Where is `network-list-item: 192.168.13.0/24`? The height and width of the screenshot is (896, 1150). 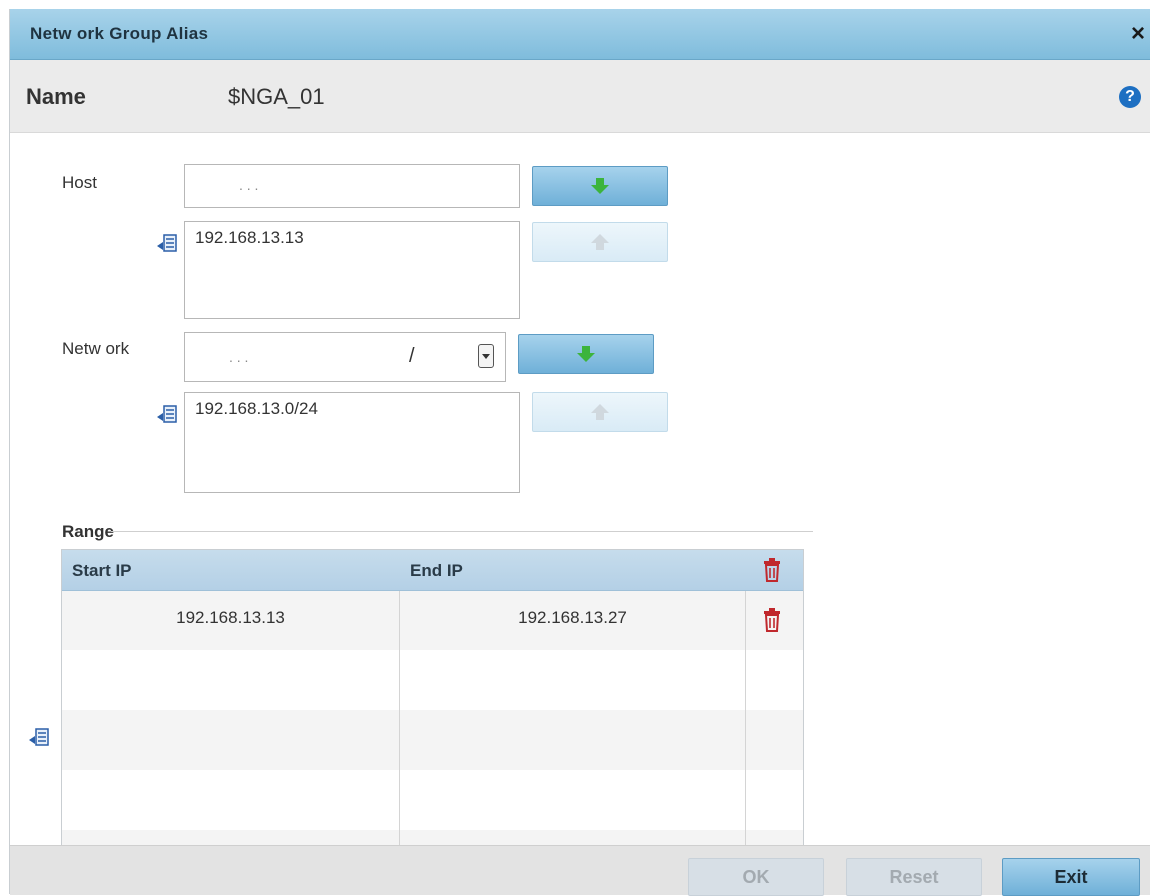
network-list-item: 192.168.13.0/24 is located at coordinates (256, 409).